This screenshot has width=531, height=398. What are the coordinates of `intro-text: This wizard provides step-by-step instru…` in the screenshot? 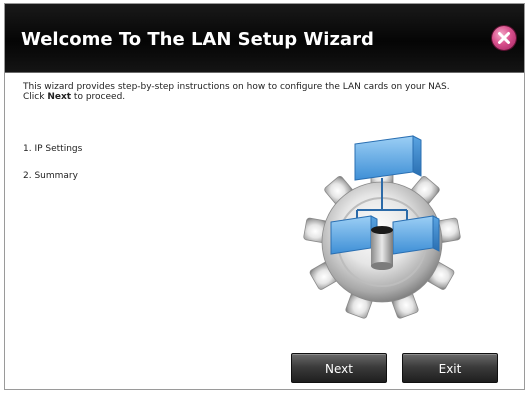 It's located at (268, 92).